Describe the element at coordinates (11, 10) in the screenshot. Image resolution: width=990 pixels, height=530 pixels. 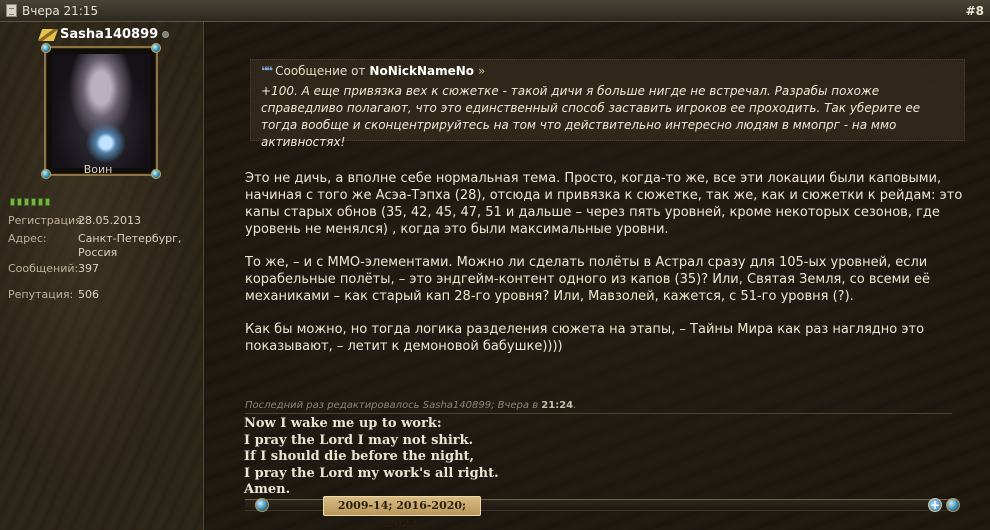
I see `post-document-icon` at that location.